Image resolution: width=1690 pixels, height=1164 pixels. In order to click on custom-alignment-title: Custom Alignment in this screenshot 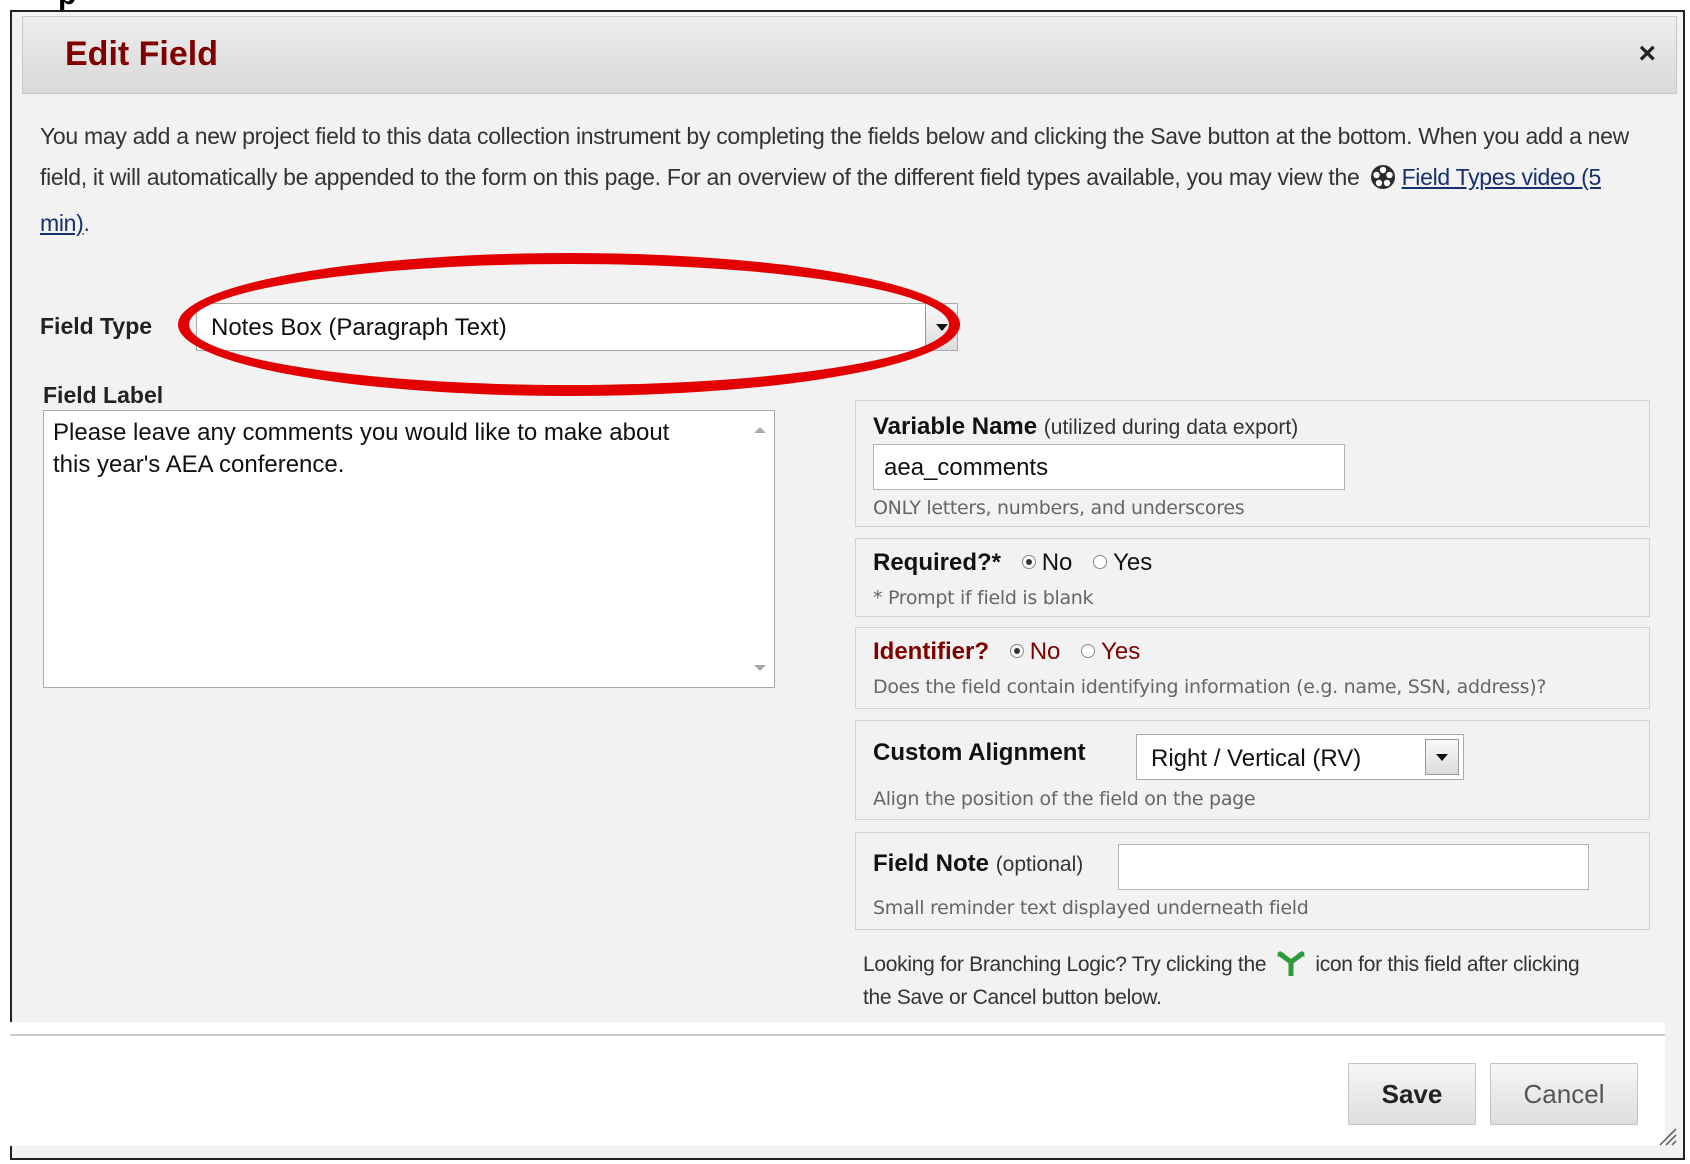, I will do `click(979, 752)`.